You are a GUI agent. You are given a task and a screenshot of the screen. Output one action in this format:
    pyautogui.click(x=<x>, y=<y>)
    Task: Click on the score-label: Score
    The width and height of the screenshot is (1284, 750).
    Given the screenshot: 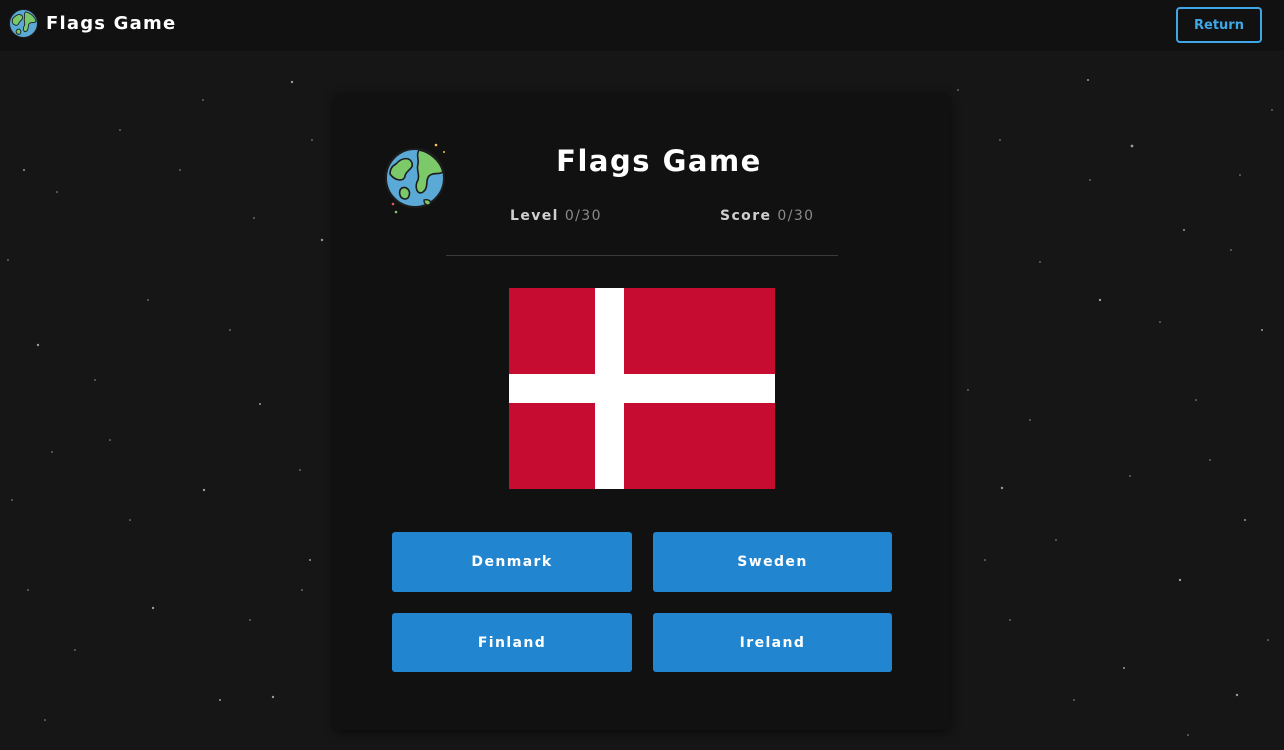 What is the action you would take?
    pyautogui.click(x=746, y=216)
    